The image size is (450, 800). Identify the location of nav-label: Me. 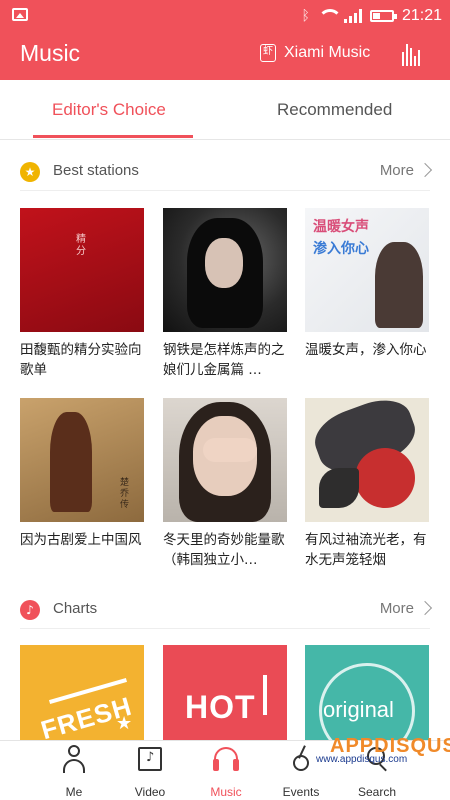
(74, 792).